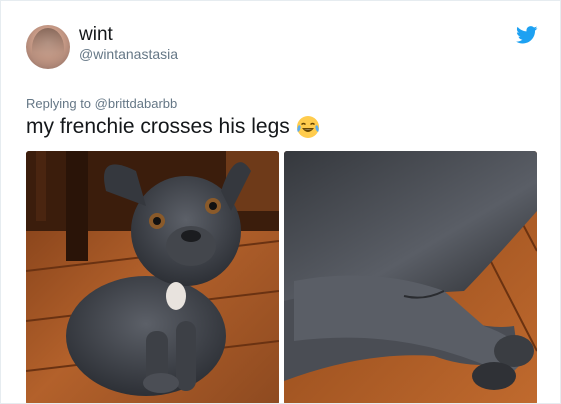 The width and height of the screenshot is (561, 404). I want to click on tweet-text-row: my frenchie crosses his legs, so click(173, 127).